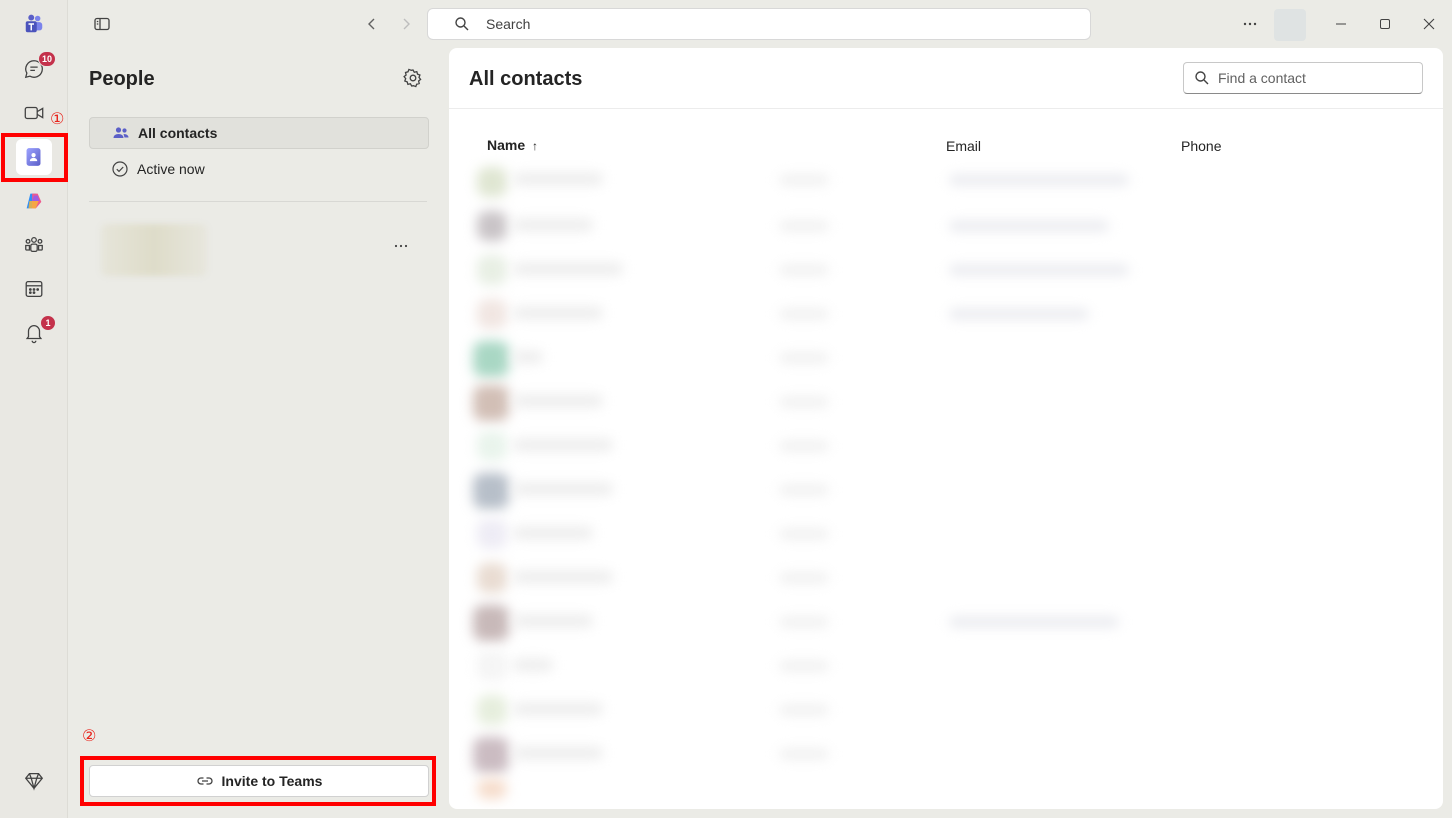  I want to click on teams-logo-icon, so click(34, 24).